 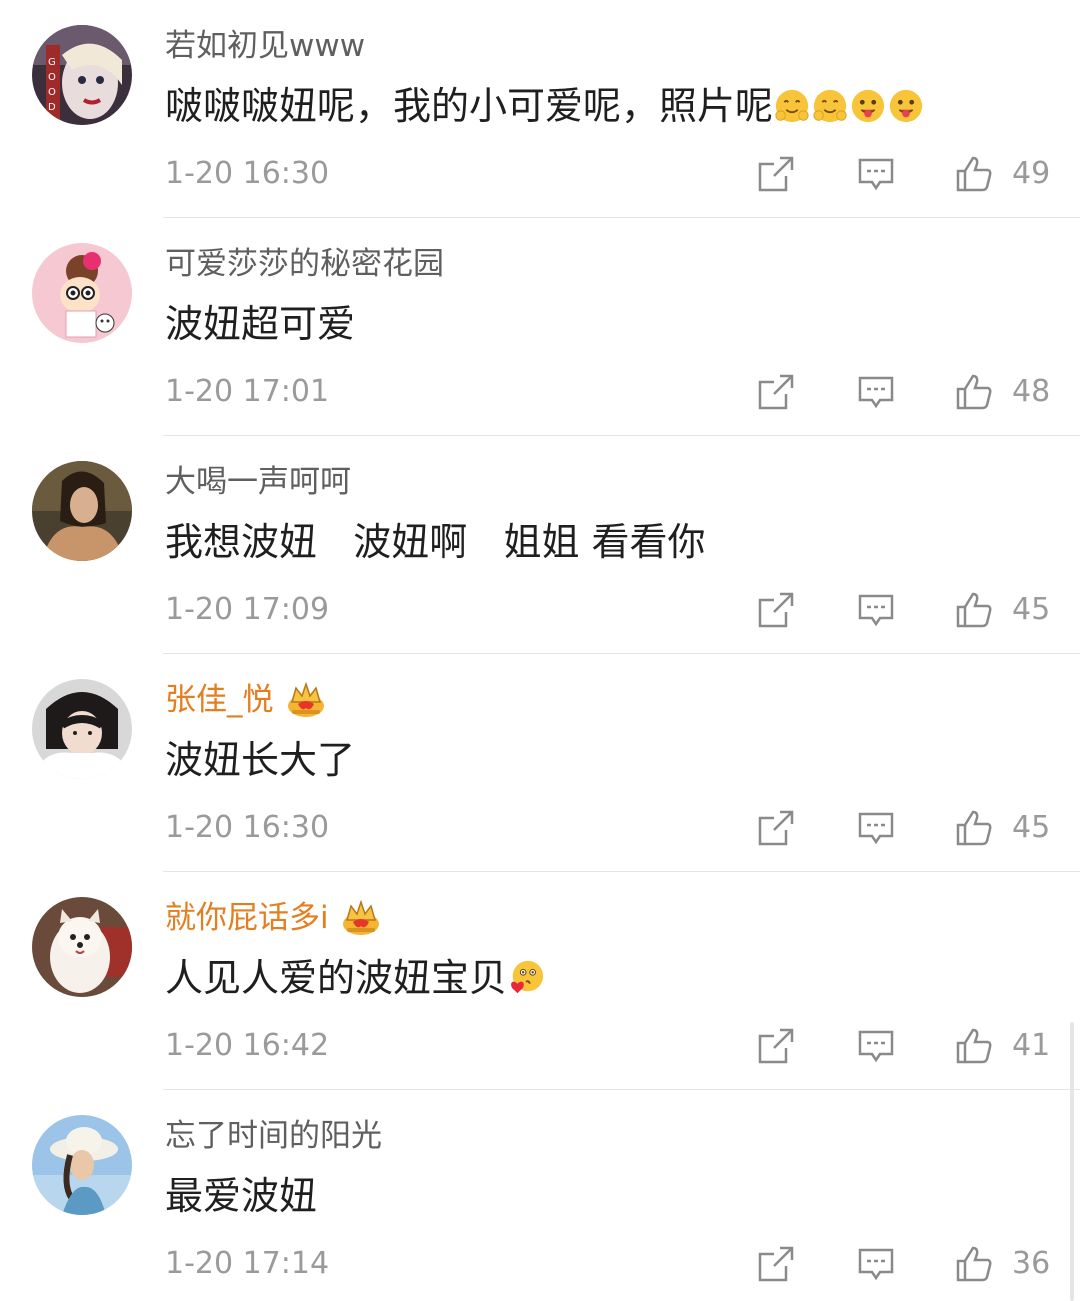 What do you see at coordinates (247, 918) in the screenshot?
I see `username-text: 就你屁话多i` at bounding box center [247, 918].